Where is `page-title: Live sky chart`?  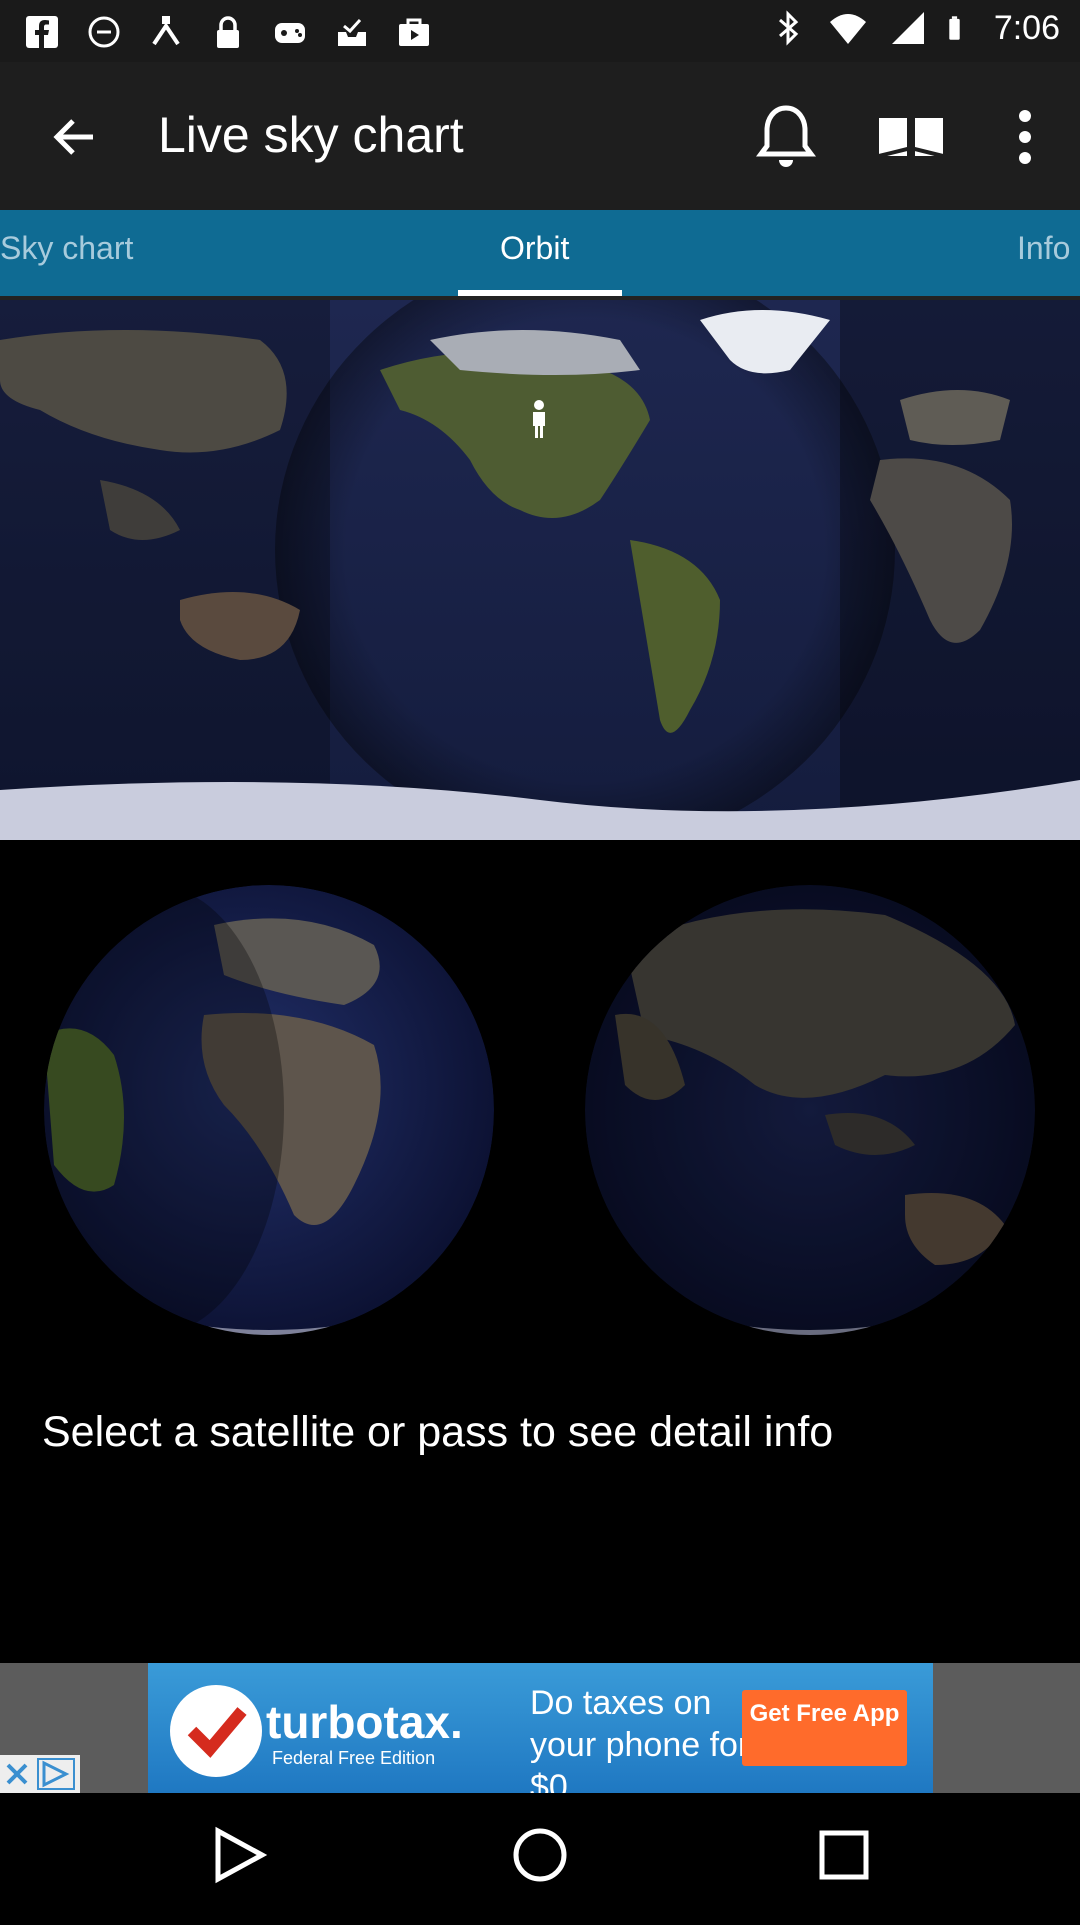
page-title: Live sky chart is located at coordinates (311, 135).